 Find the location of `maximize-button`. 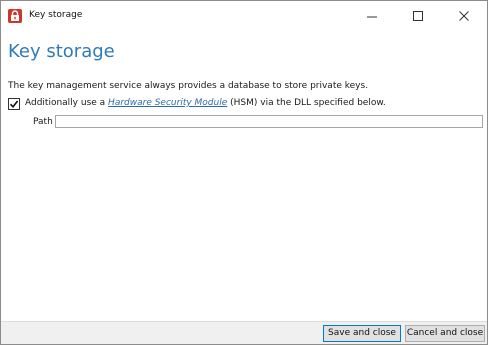

maximize-button is located at coordinates (418, 16).